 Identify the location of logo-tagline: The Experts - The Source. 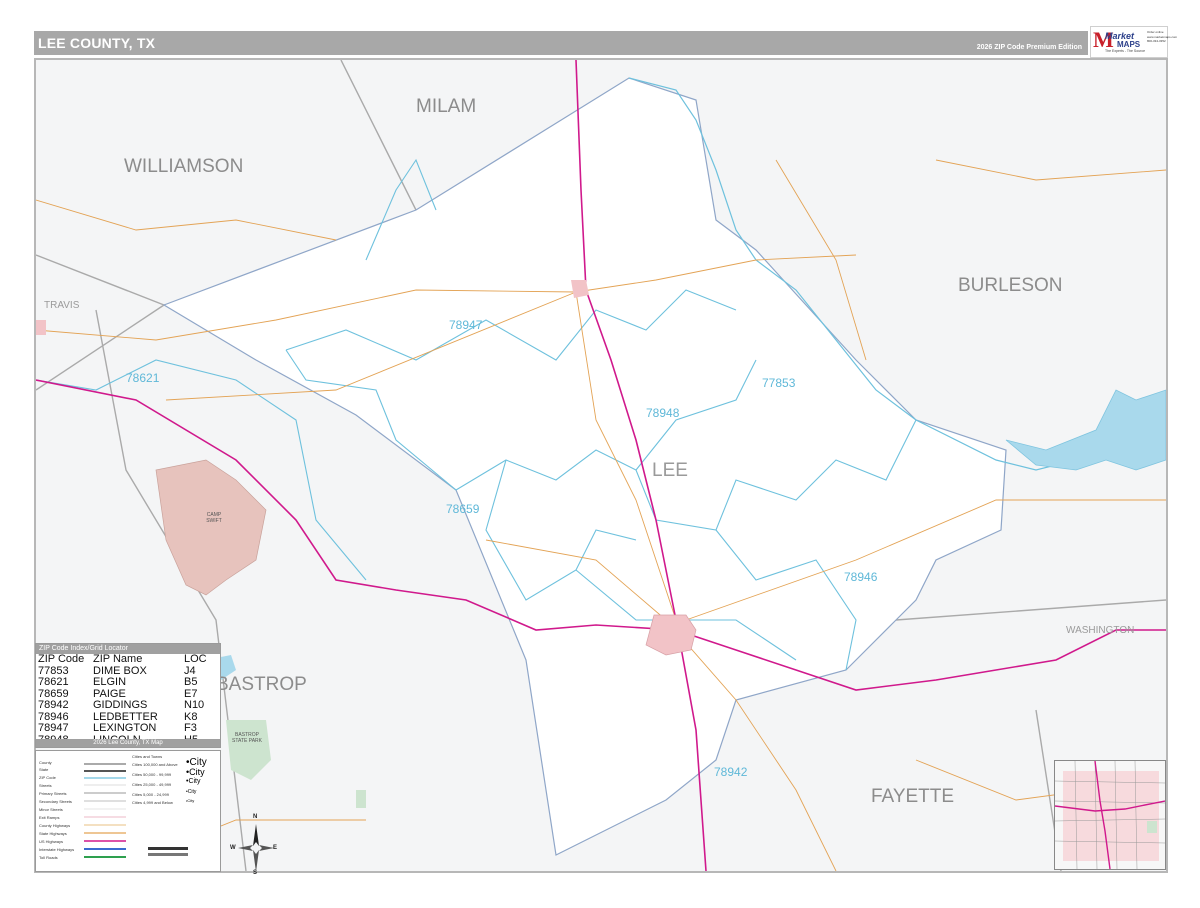
(1125, 51).